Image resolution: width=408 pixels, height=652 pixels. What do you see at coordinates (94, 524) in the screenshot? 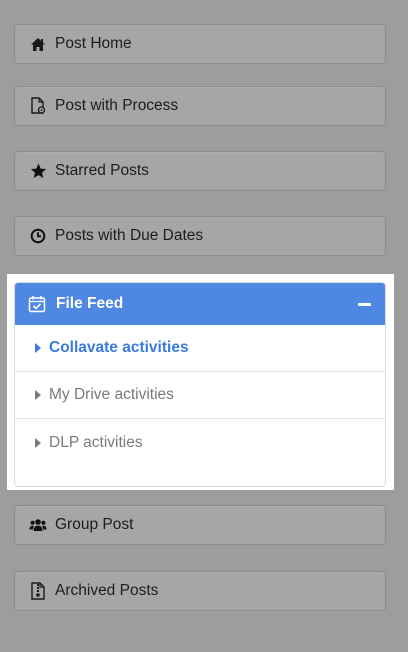
I see `menu-item-label: Group Post` at bounding box center [94, 524].